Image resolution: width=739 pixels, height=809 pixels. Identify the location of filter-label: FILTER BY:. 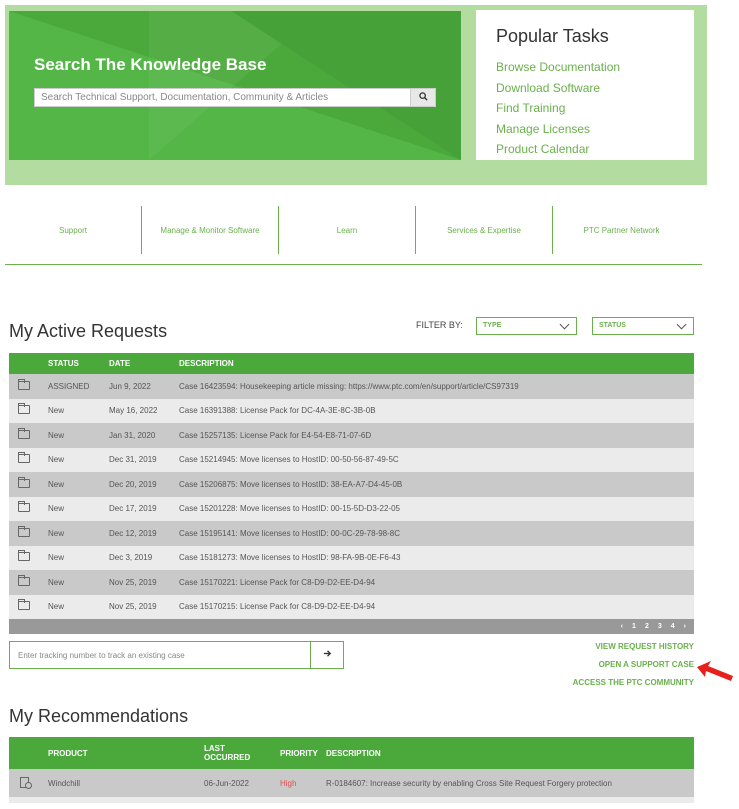
(439, 325).